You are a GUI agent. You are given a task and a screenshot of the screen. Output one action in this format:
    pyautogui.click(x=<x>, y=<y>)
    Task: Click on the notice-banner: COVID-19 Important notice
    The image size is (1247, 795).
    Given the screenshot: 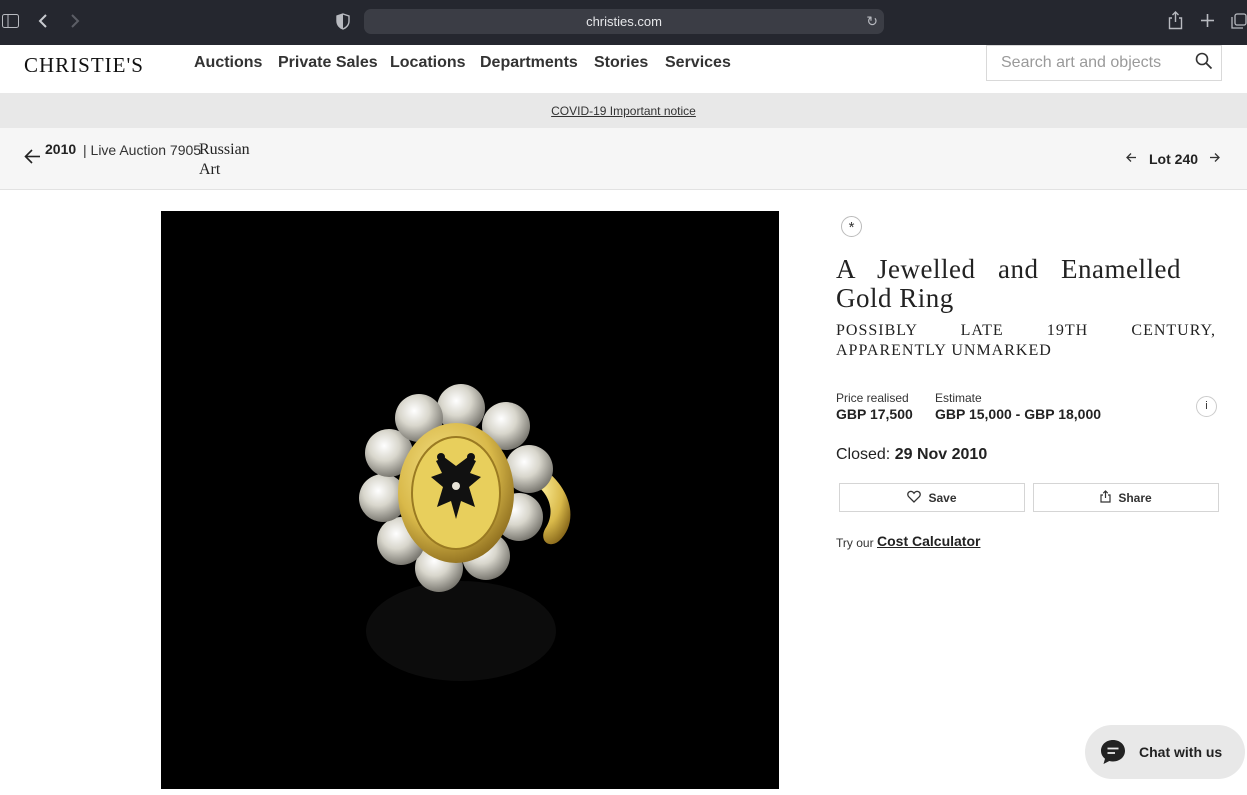 What is the action you would take?
    pyautogui.click(x=623, y=110)
    